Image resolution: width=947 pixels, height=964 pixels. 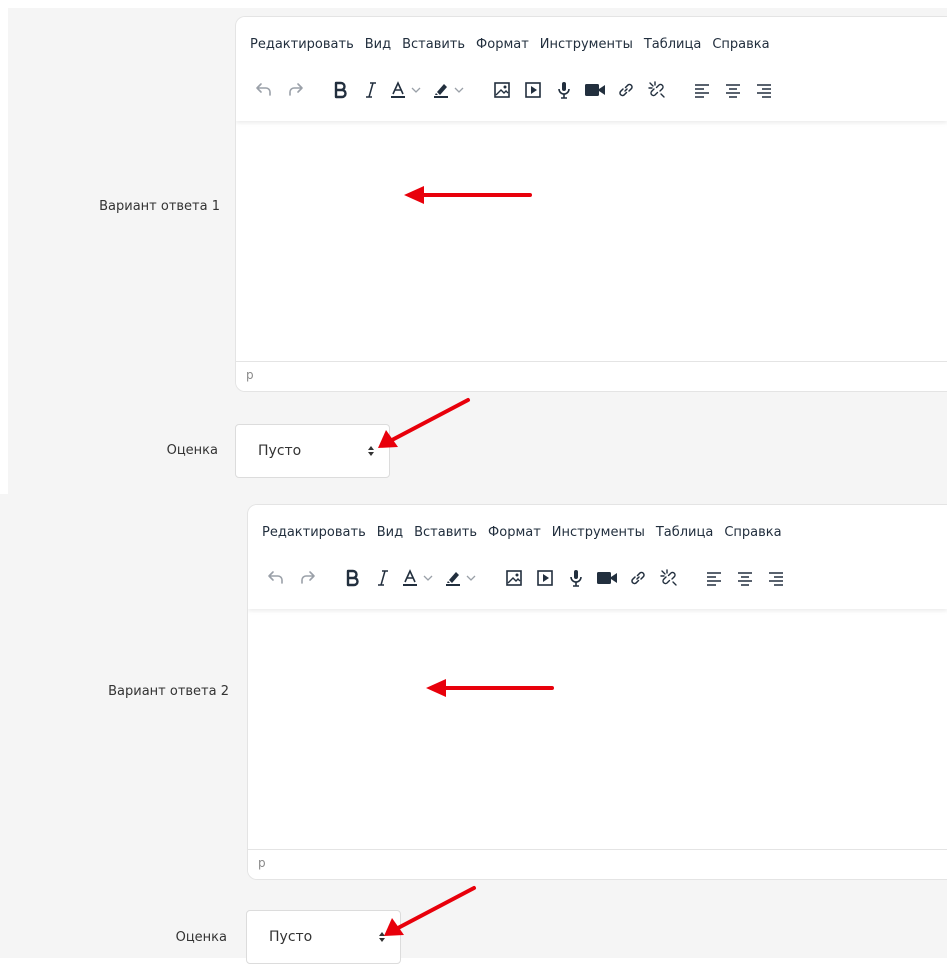 I want to click on grade-label-2: Оценка, so click(x=201, y=937).